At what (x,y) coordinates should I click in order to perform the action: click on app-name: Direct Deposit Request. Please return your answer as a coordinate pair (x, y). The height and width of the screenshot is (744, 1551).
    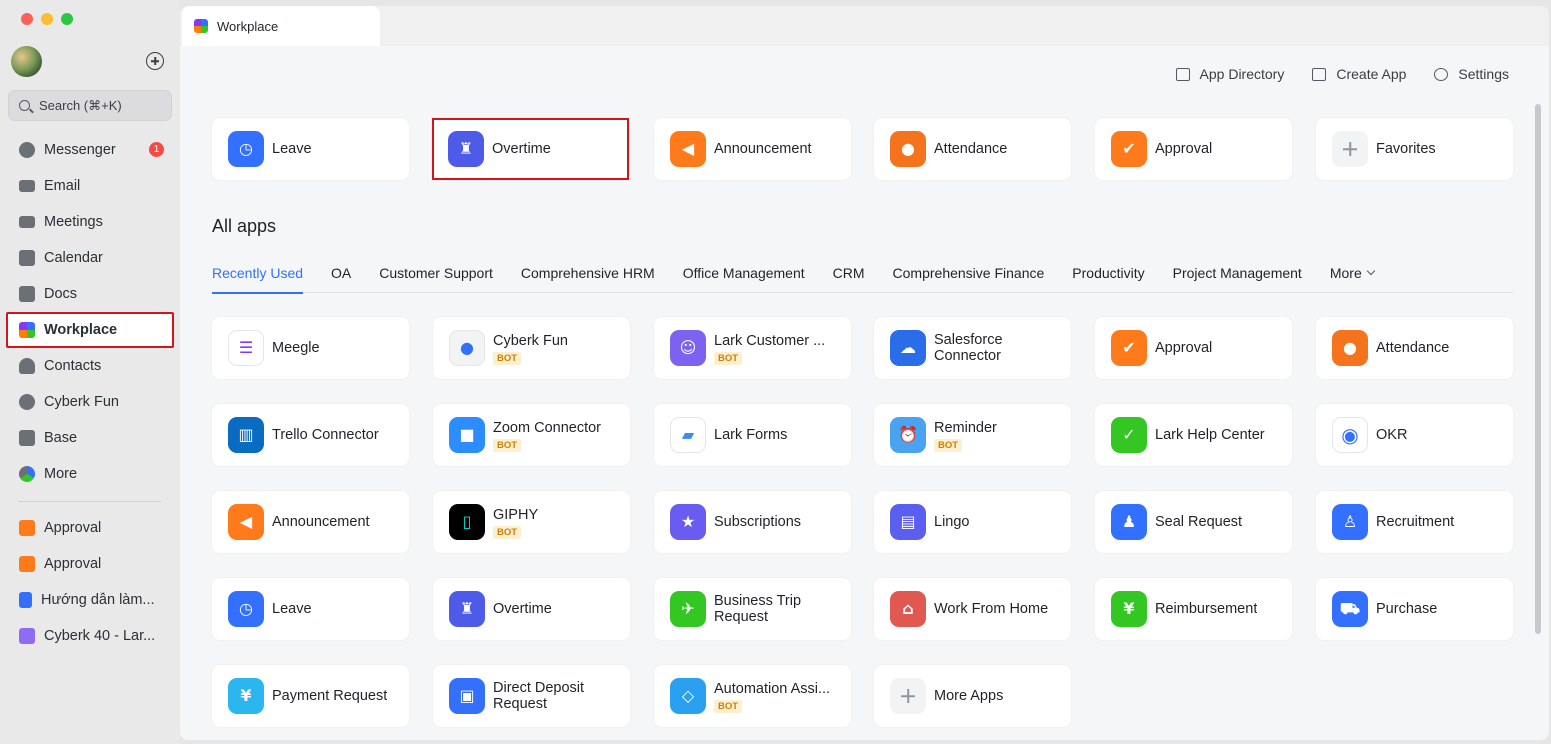
    Looking at the image, I should click on (539, 696).